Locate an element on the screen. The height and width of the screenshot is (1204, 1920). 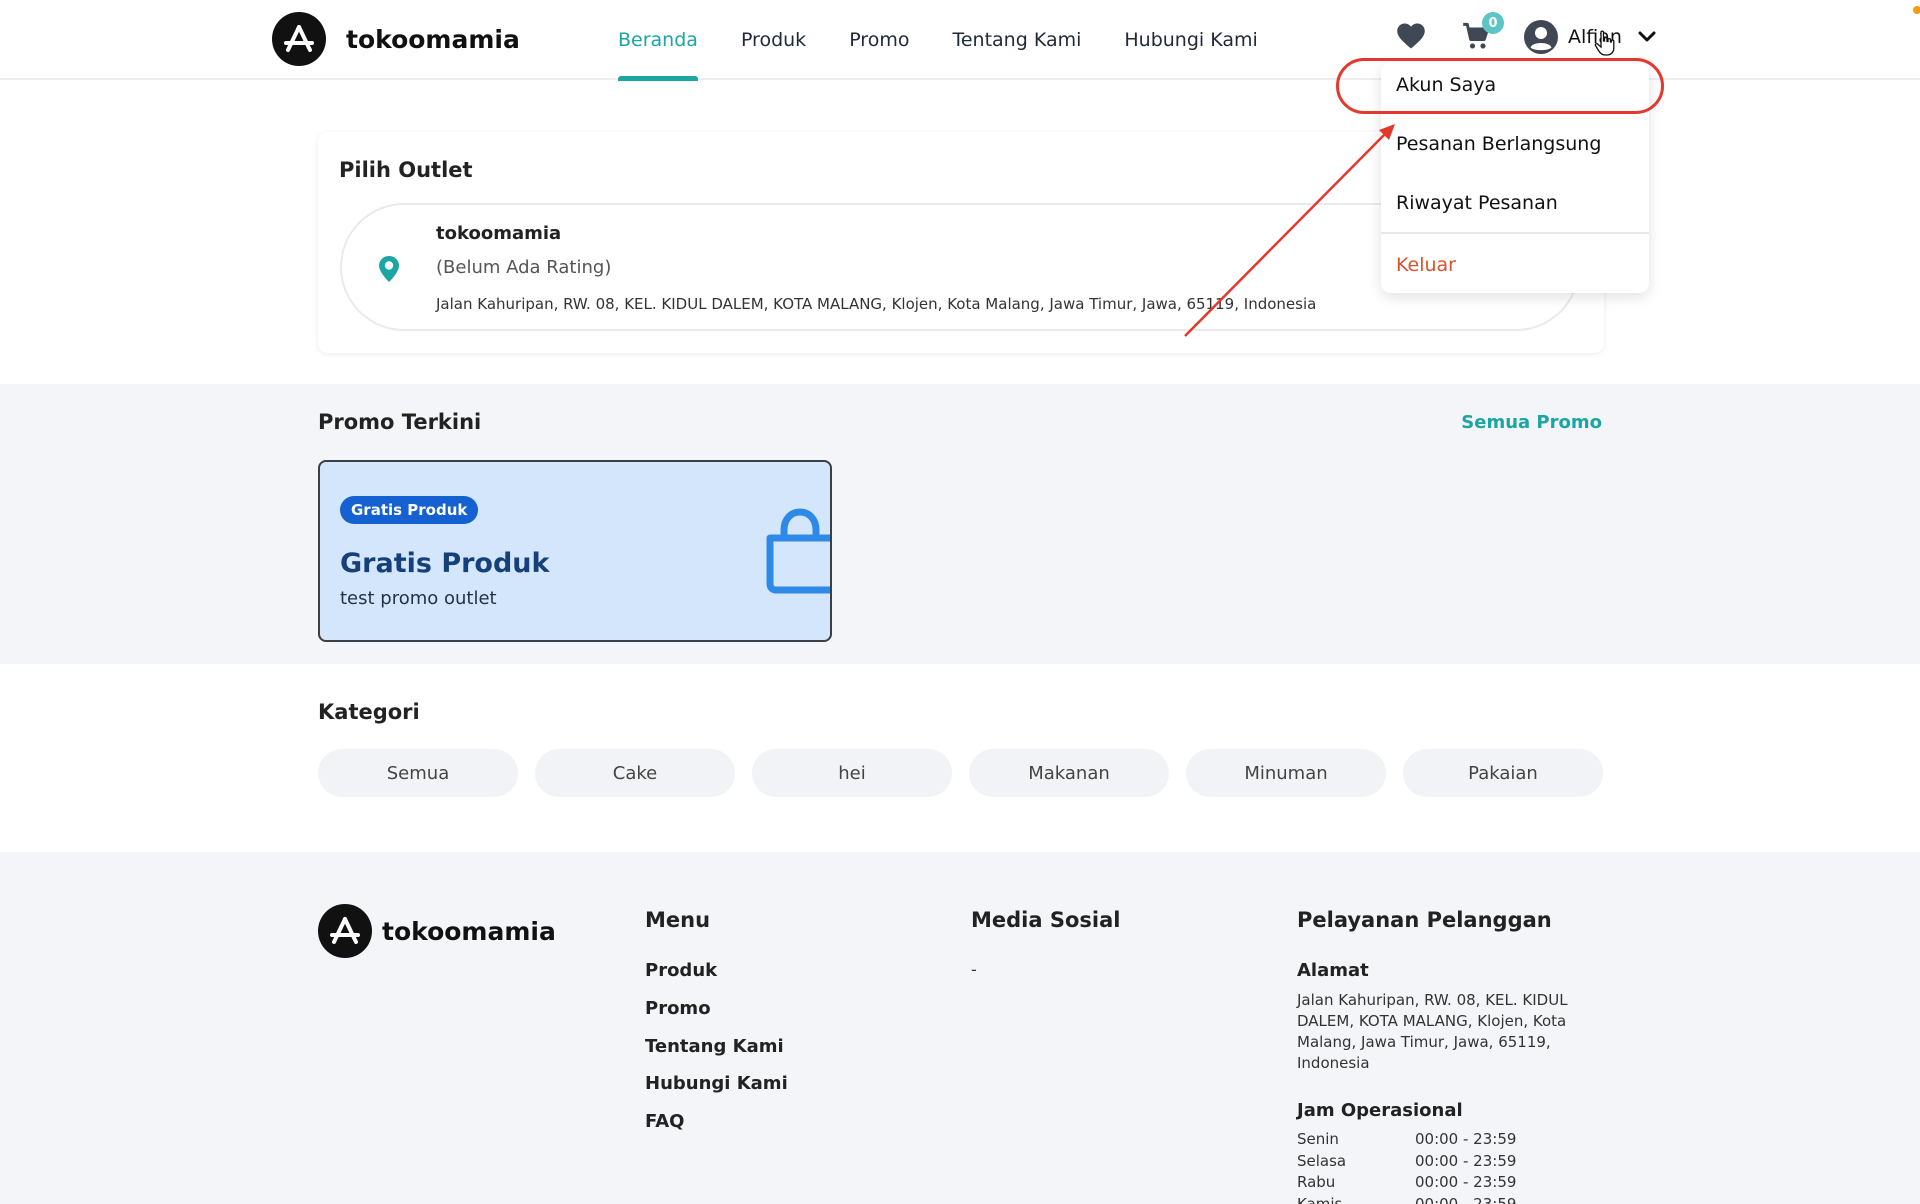
notification-dot is located at coordinates (1916, 10).